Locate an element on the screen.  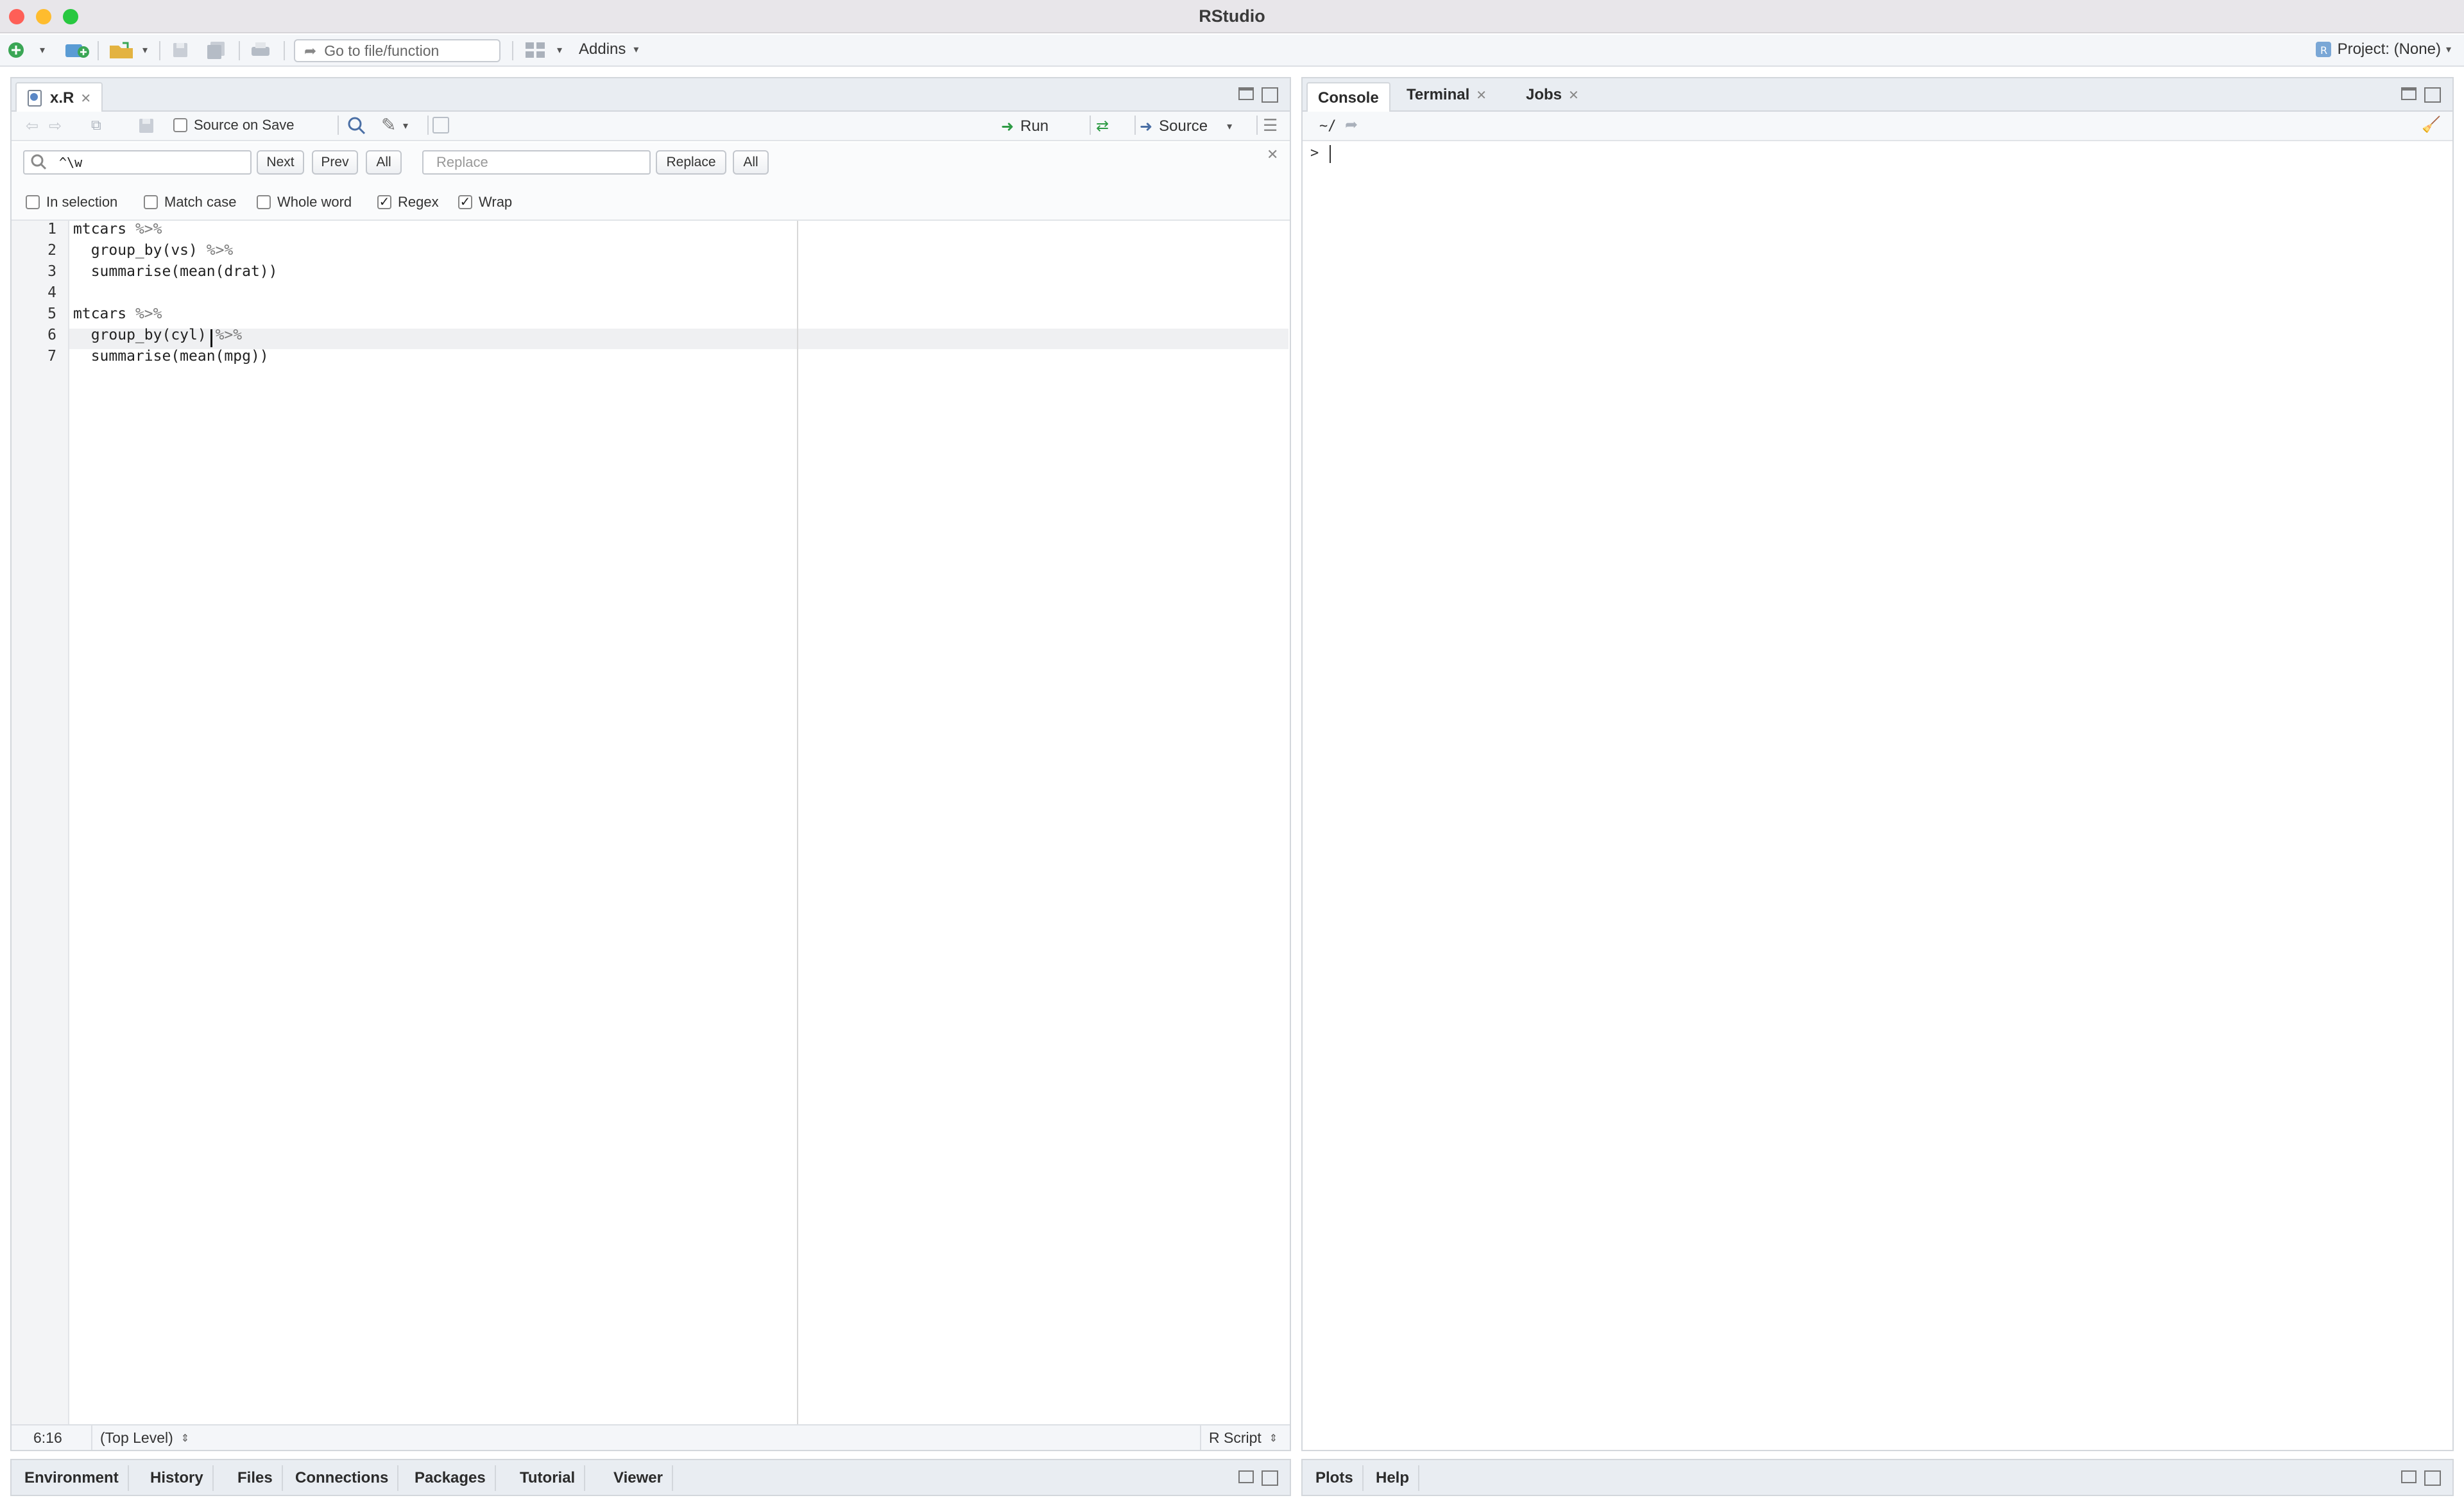
in-selection-label: In selection is located at coordinates (82, 202).